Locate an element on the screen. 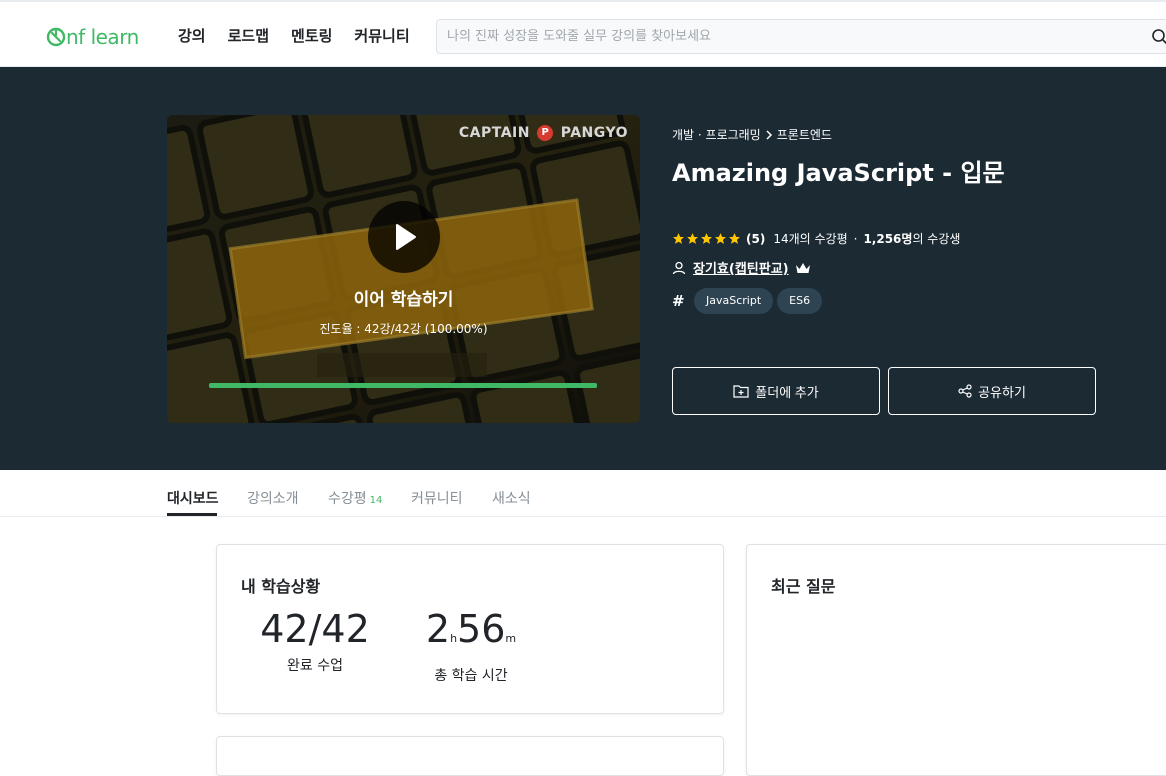 Image resolution: width=1166 pixels, height=776 pixels. tab-reviews-label: 수강평 is located at coordinates (347, 499).